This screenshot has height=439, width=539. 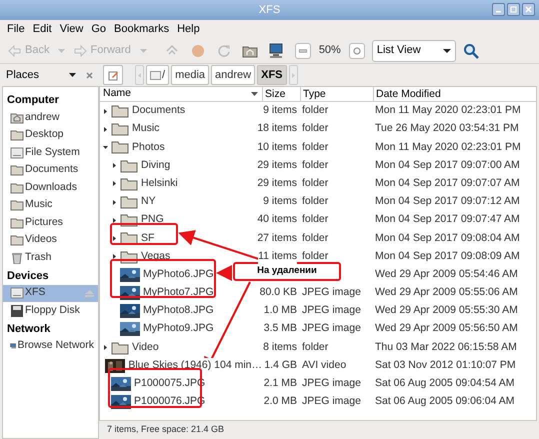 What do you see at coordinates (254, 94) in the screenshot?
I see `sort-caret-icon` at bounding box center [254, 94].